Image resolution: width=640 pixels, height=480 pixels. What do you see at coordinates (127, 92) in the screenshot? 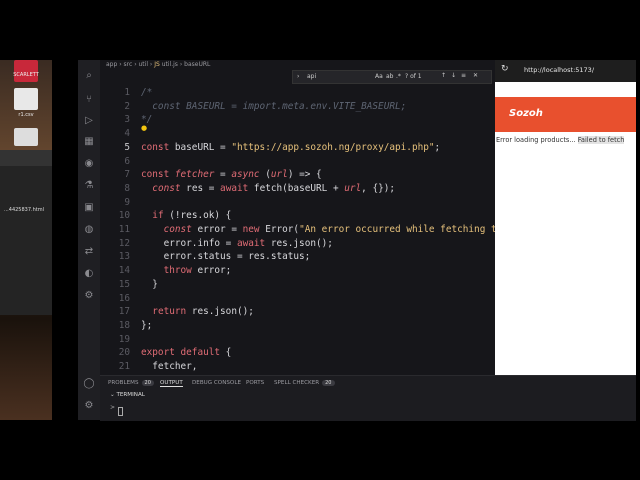
I see `line-number: 1` at bounding box center [127, 92].